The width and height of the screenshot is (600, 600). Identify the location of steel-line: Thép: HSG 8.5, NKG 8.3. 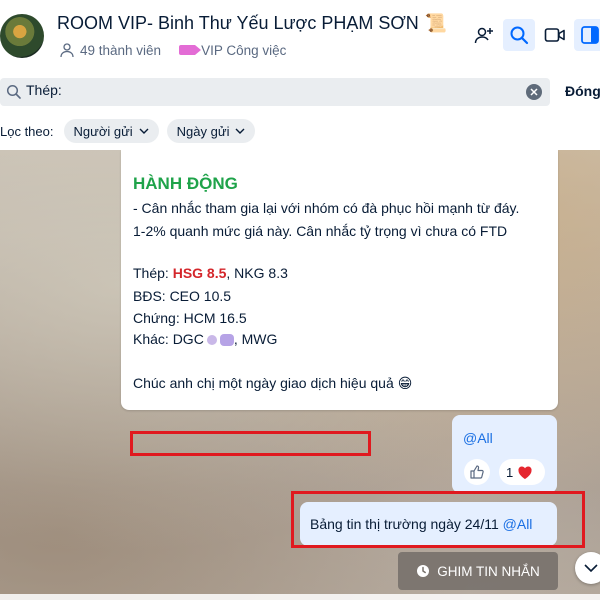
(210, 273).